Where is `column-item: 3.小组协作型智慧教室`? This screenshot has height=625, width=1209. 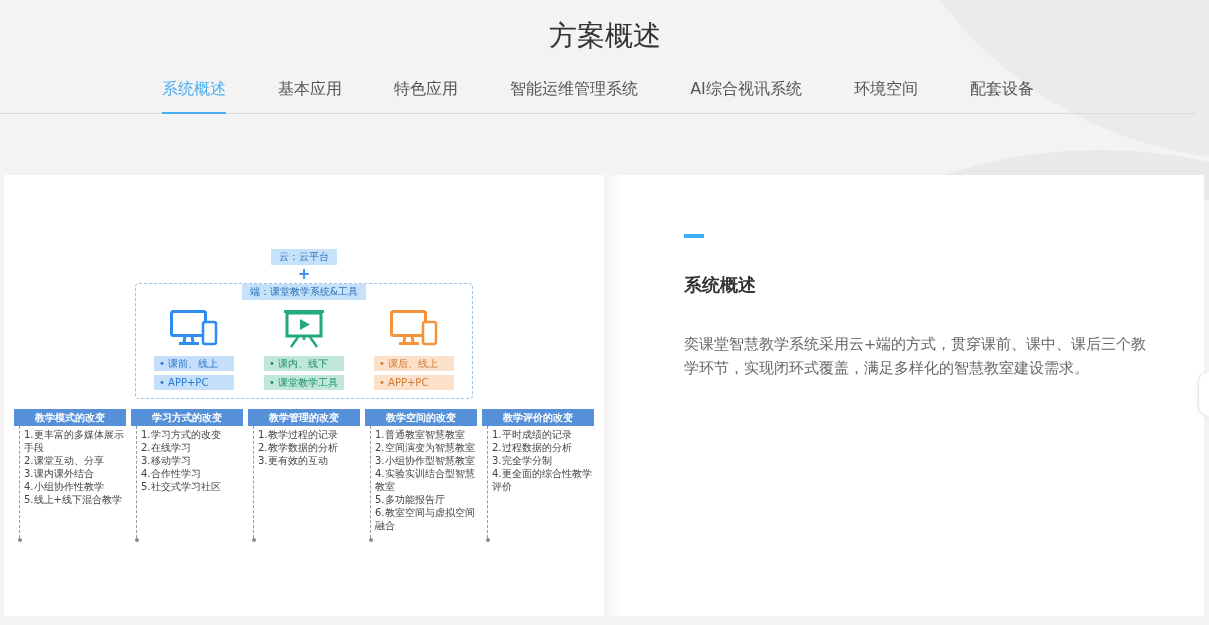
column-item: 3.小组协作型智慧教室 is located at coordinates (425, 460).